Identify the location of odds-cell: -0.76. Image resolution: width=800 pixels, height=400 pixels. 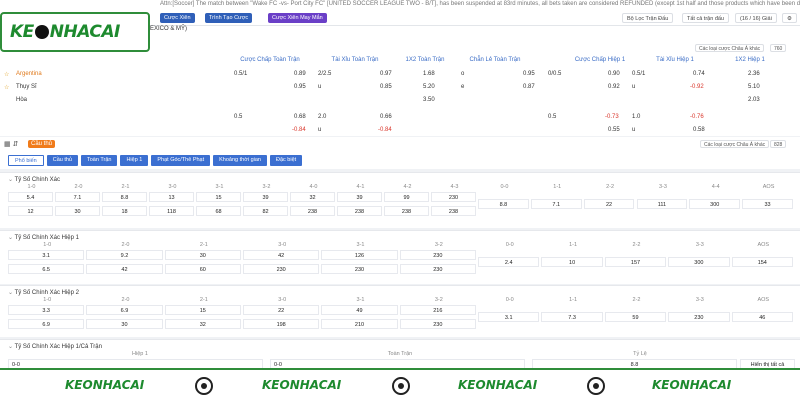
(697, 117).